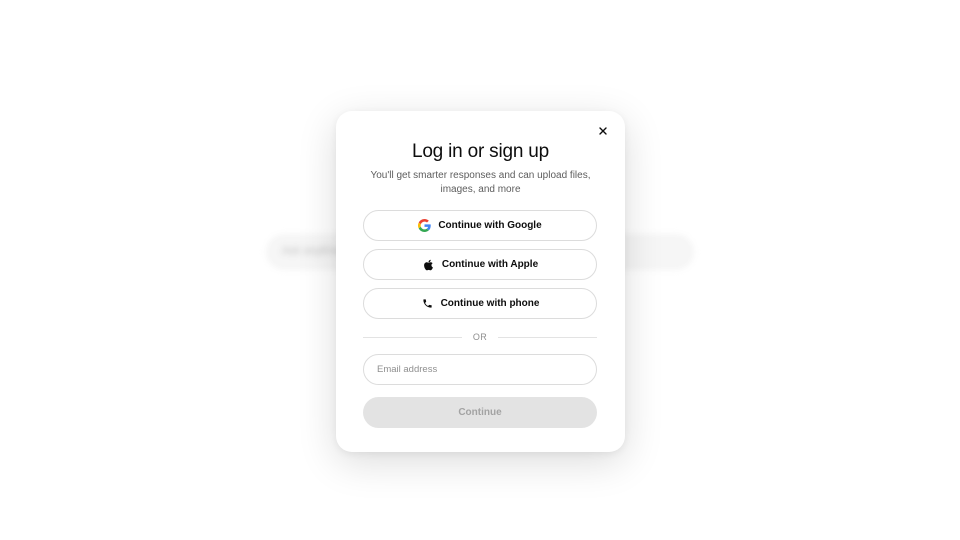 The image size is (960, 540). I want to click on google-icon, so click(425, 225).